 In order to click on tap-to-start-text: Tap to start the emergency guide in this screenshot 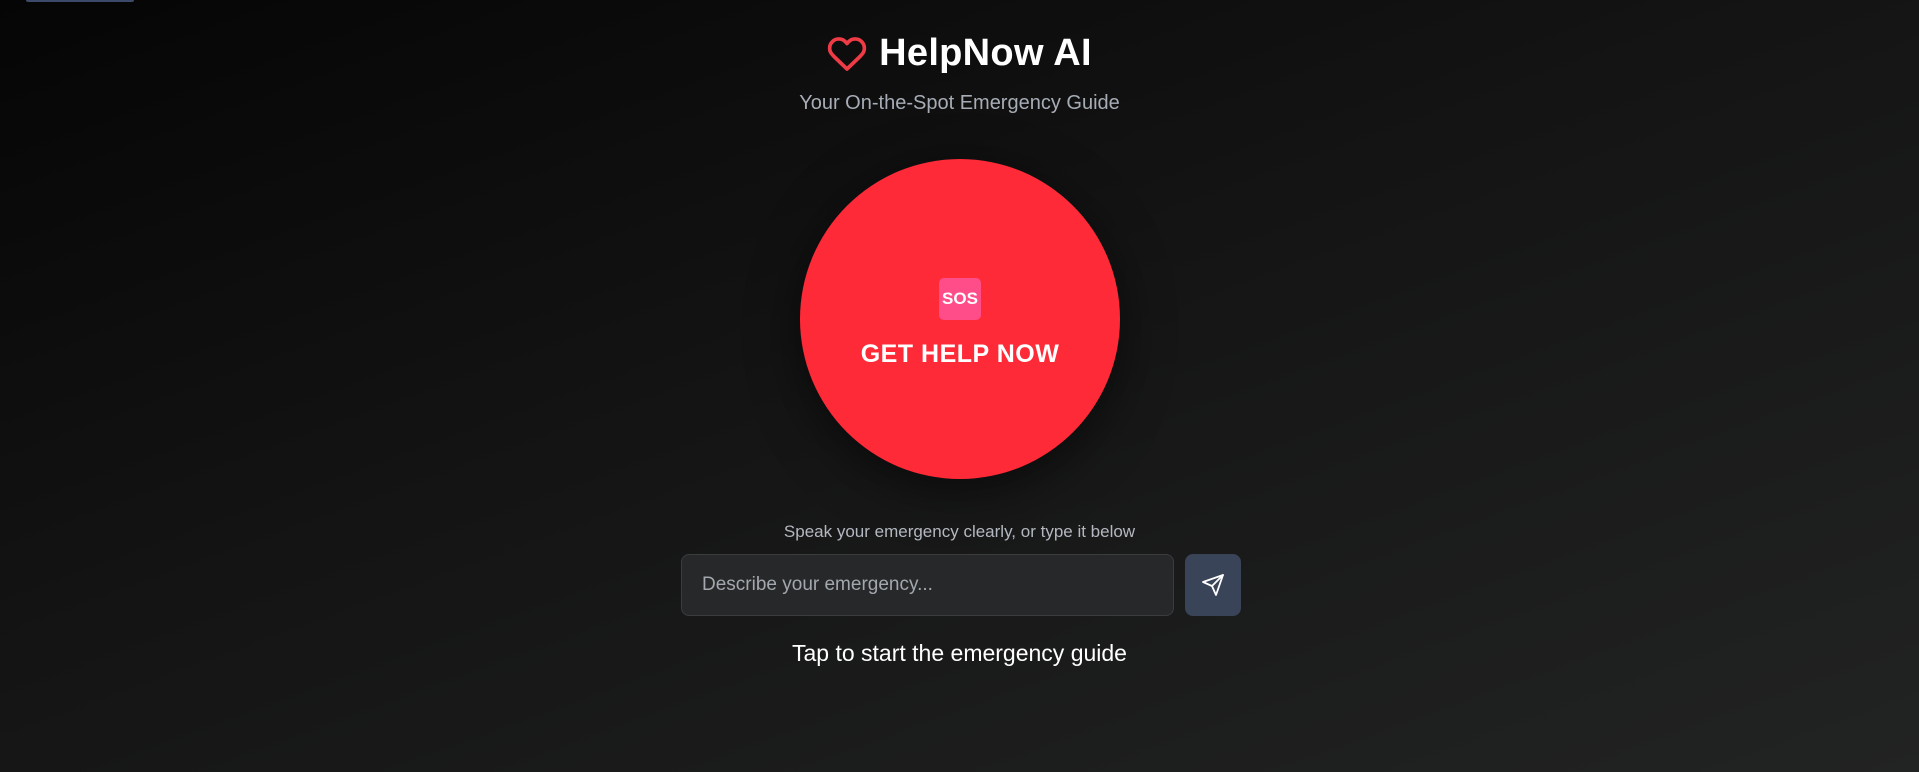, I will do `click(959, 653)`.